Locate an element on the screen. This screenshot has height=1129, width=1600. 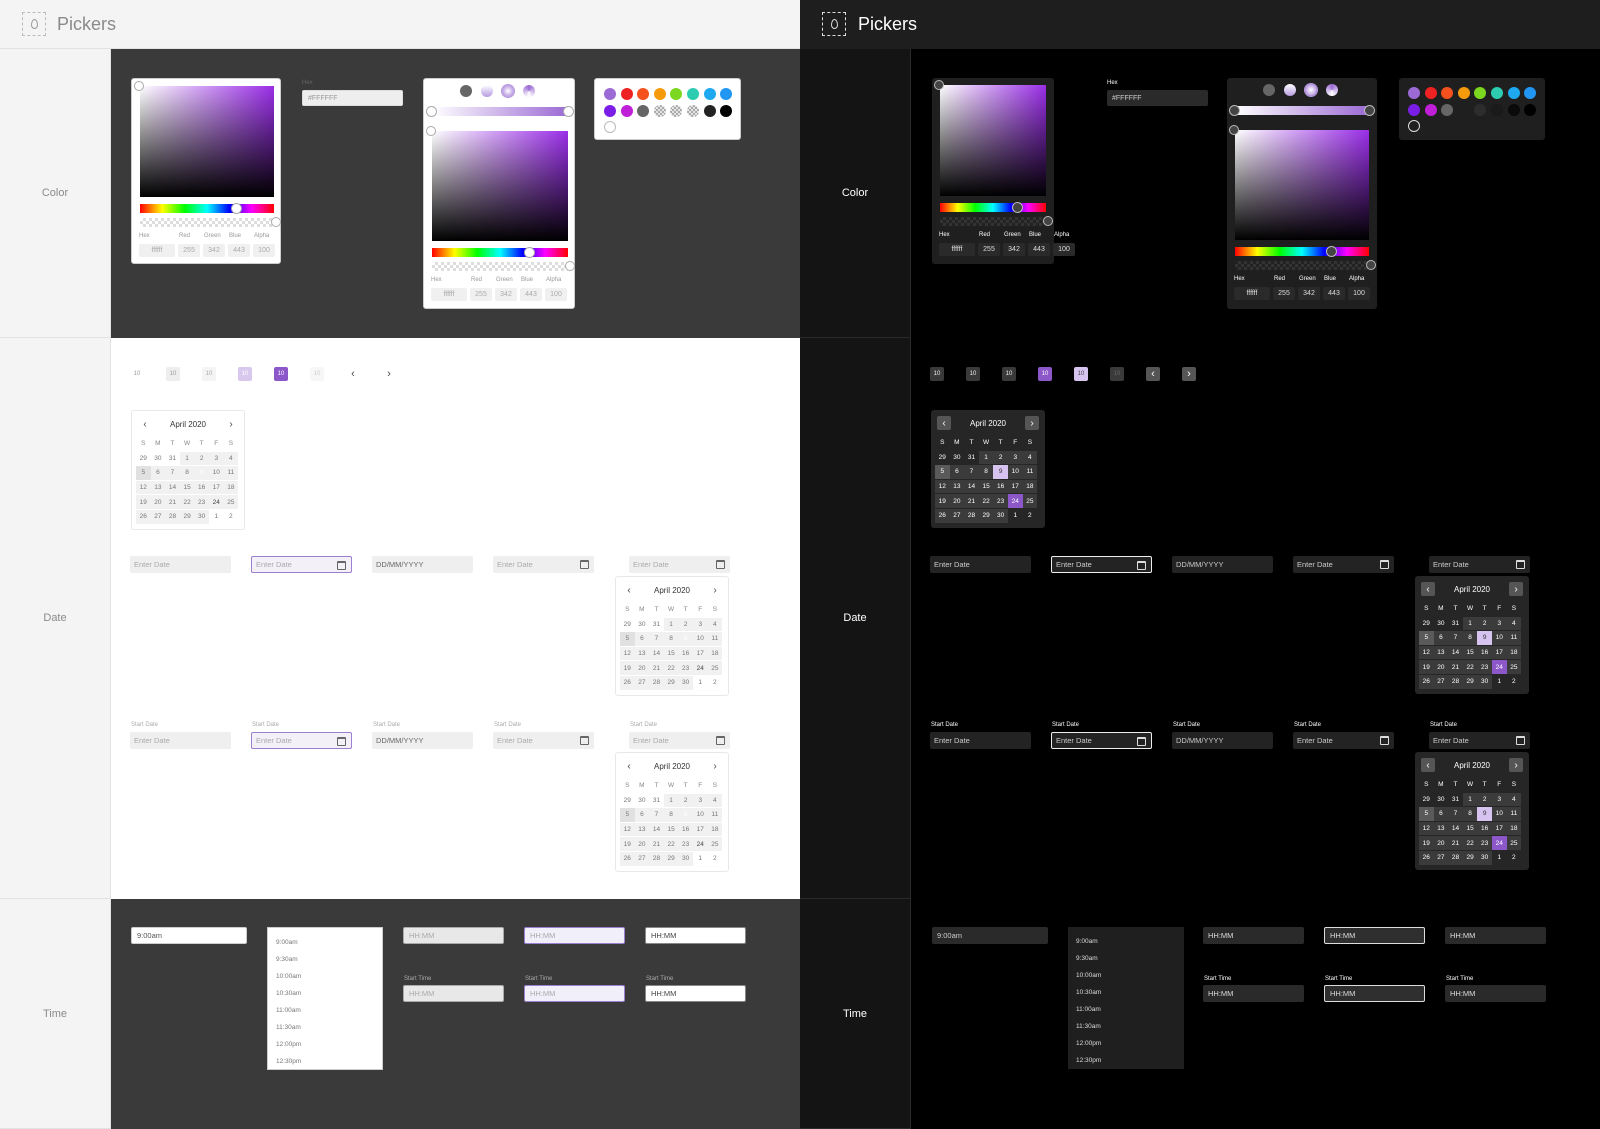
hue-slider is located at coordinates (993, 207).